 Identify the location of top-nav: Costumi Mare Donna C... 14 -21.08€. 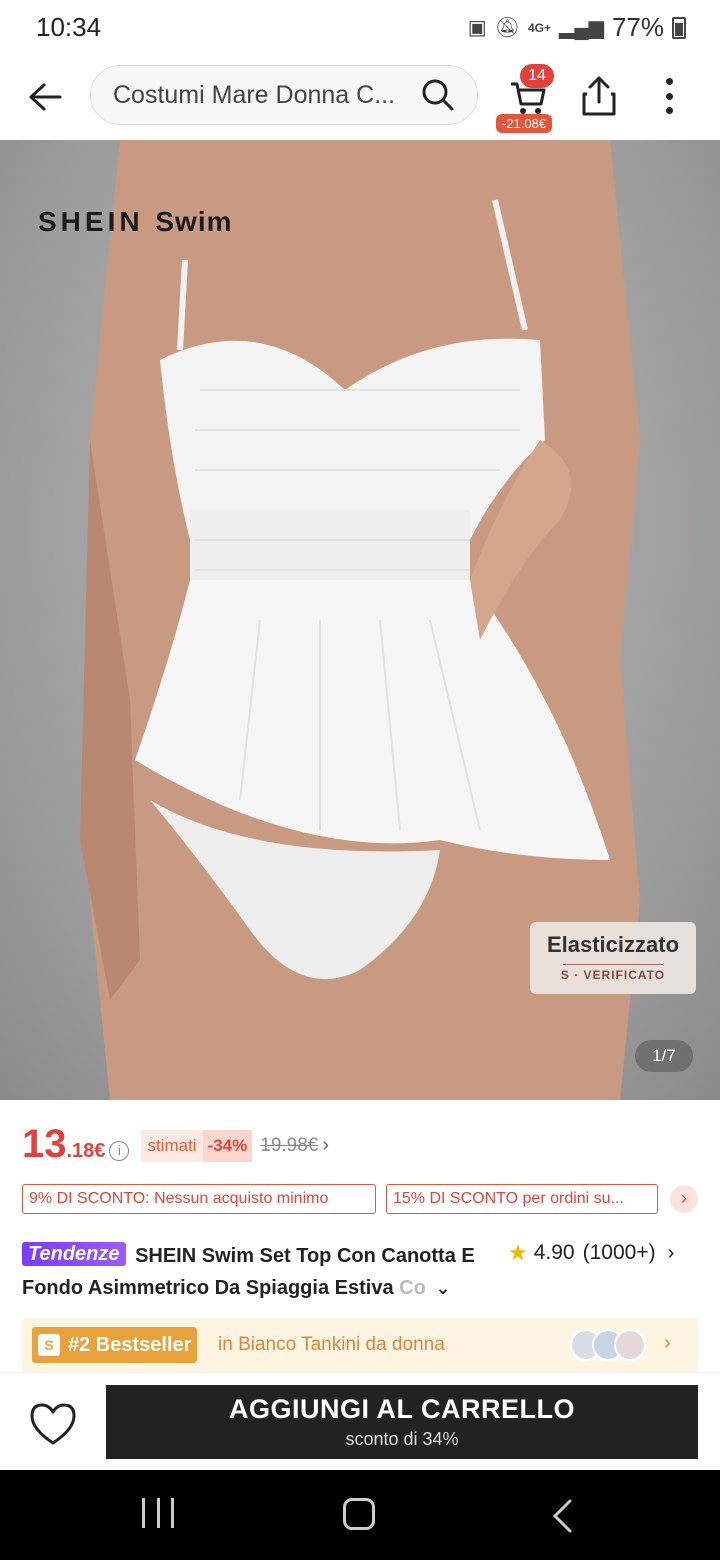
(360, 98).